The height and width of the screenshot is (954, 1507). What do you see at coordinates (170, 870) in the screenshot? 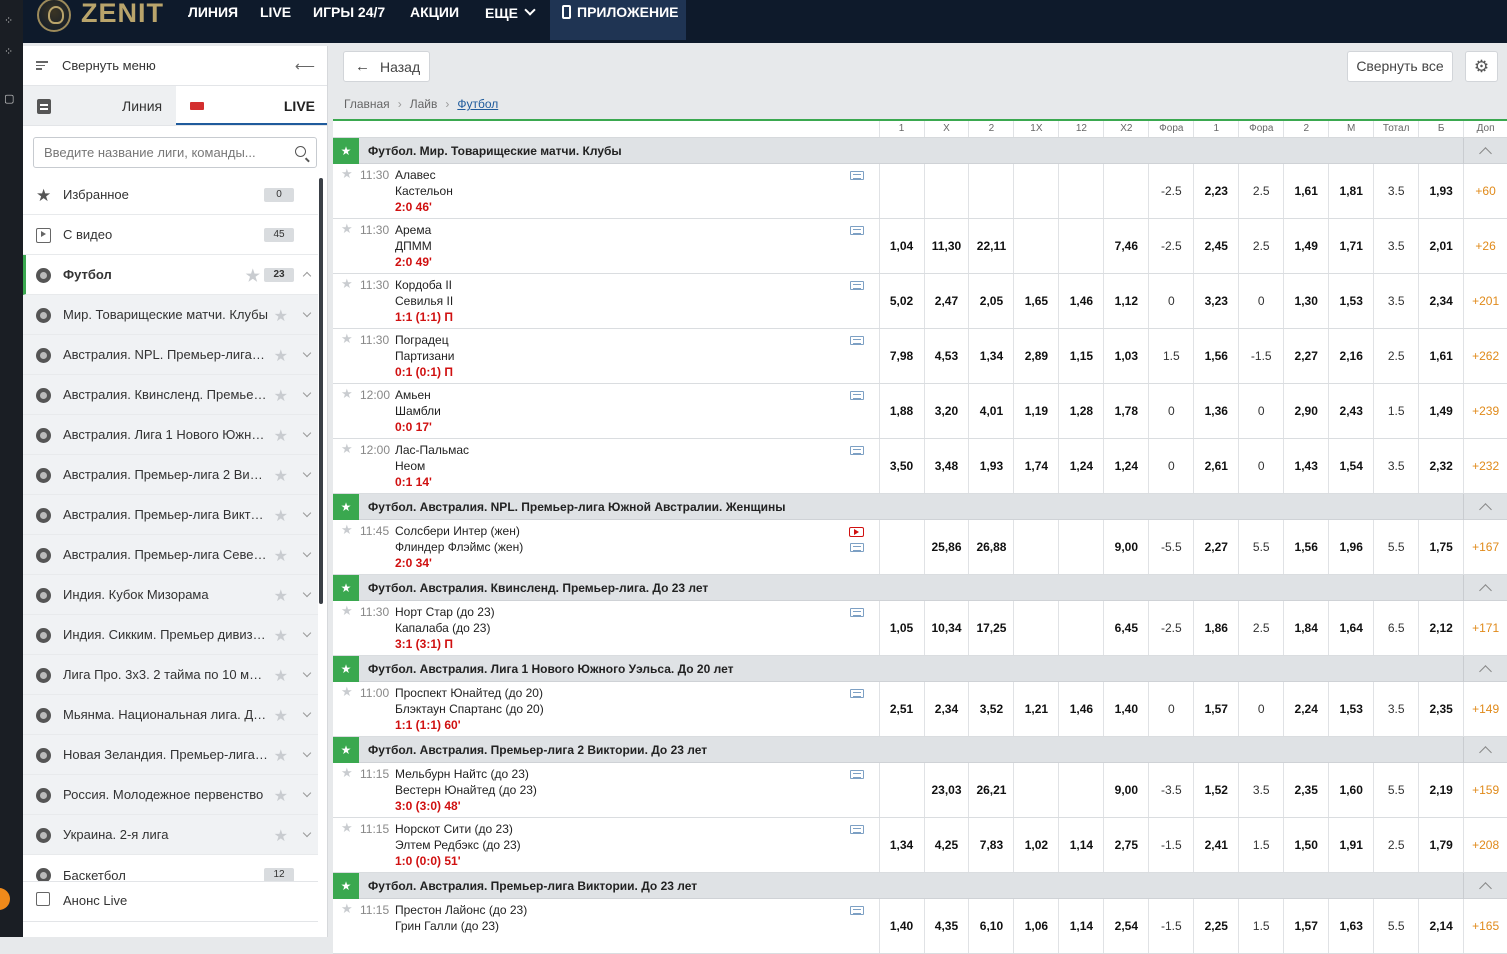
I see `sidebar-item-basketball: Баскетбол 12` at bounding box center [170, 870].